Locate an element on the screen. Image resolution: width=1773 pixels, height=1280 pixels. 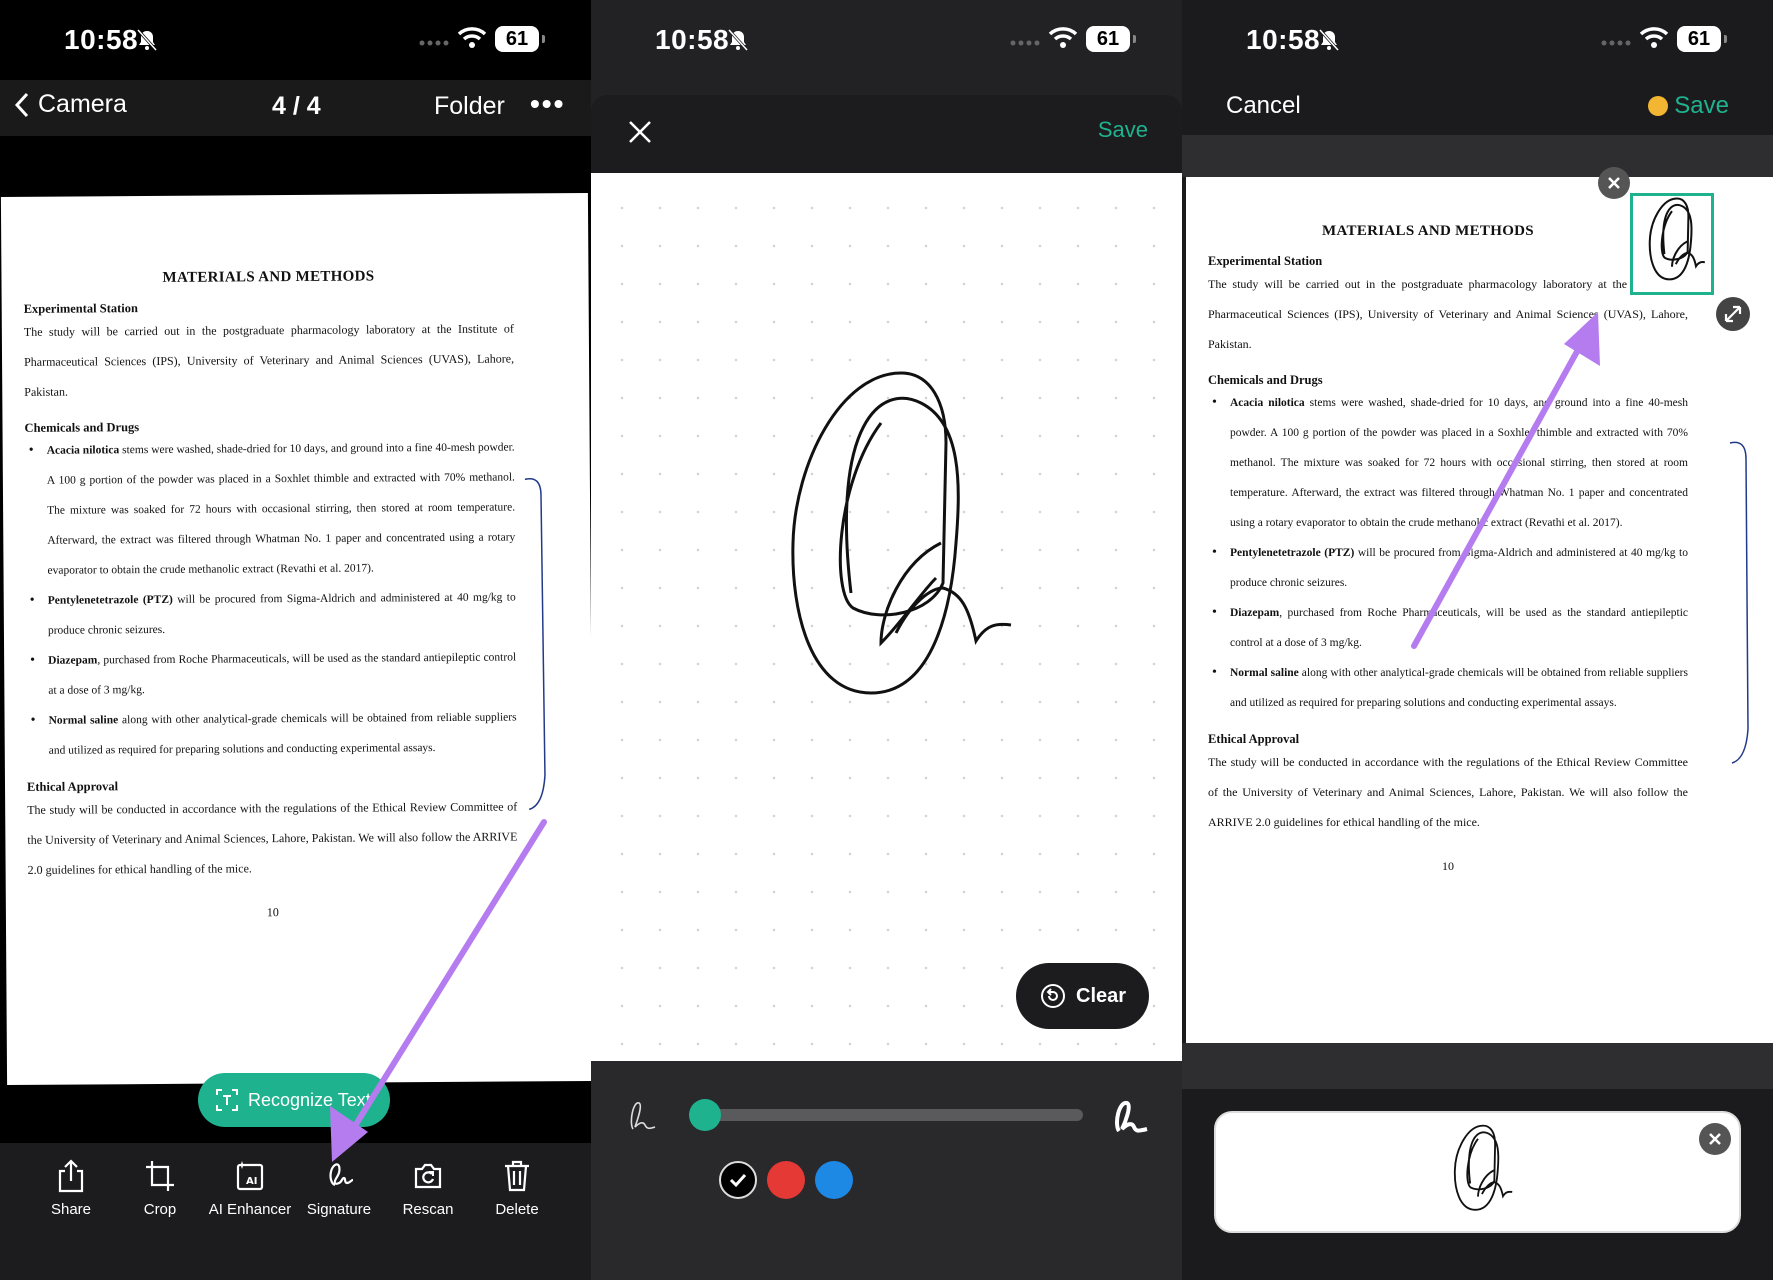
signature-top-bar: Save is located at coordinates (886, 134).